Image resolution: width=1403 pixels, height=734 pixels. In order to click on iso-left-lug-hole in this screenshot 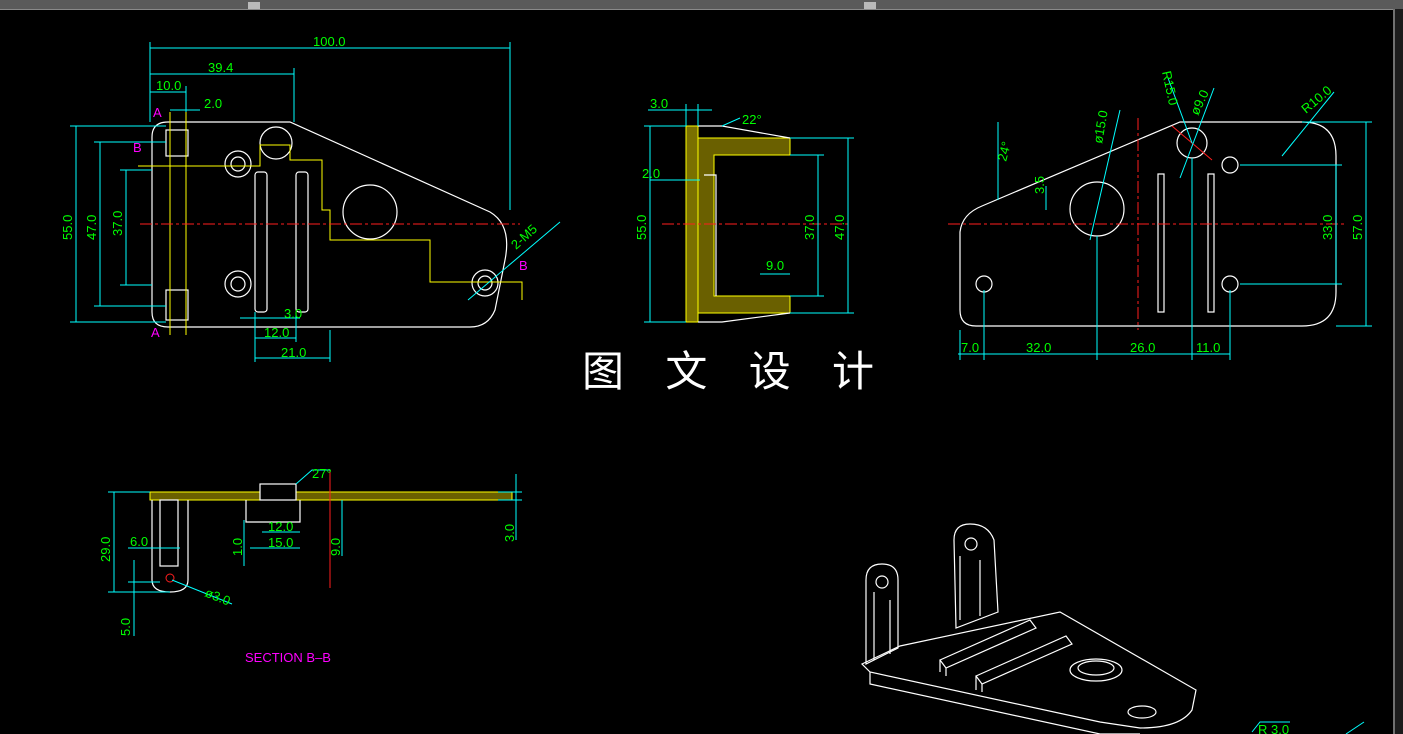, I will do `click(882, 582)`.